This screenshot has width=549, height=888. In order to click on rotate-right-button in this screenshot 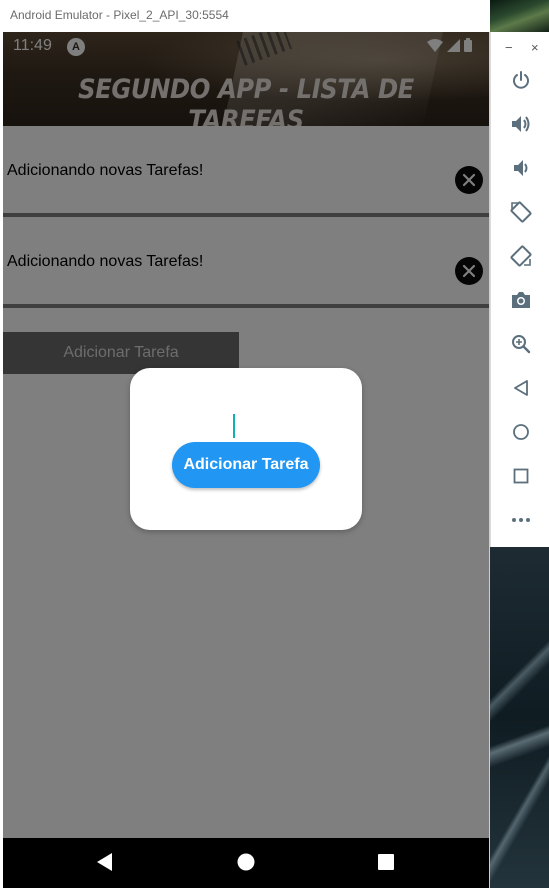, I will do `click(520, 256)`.